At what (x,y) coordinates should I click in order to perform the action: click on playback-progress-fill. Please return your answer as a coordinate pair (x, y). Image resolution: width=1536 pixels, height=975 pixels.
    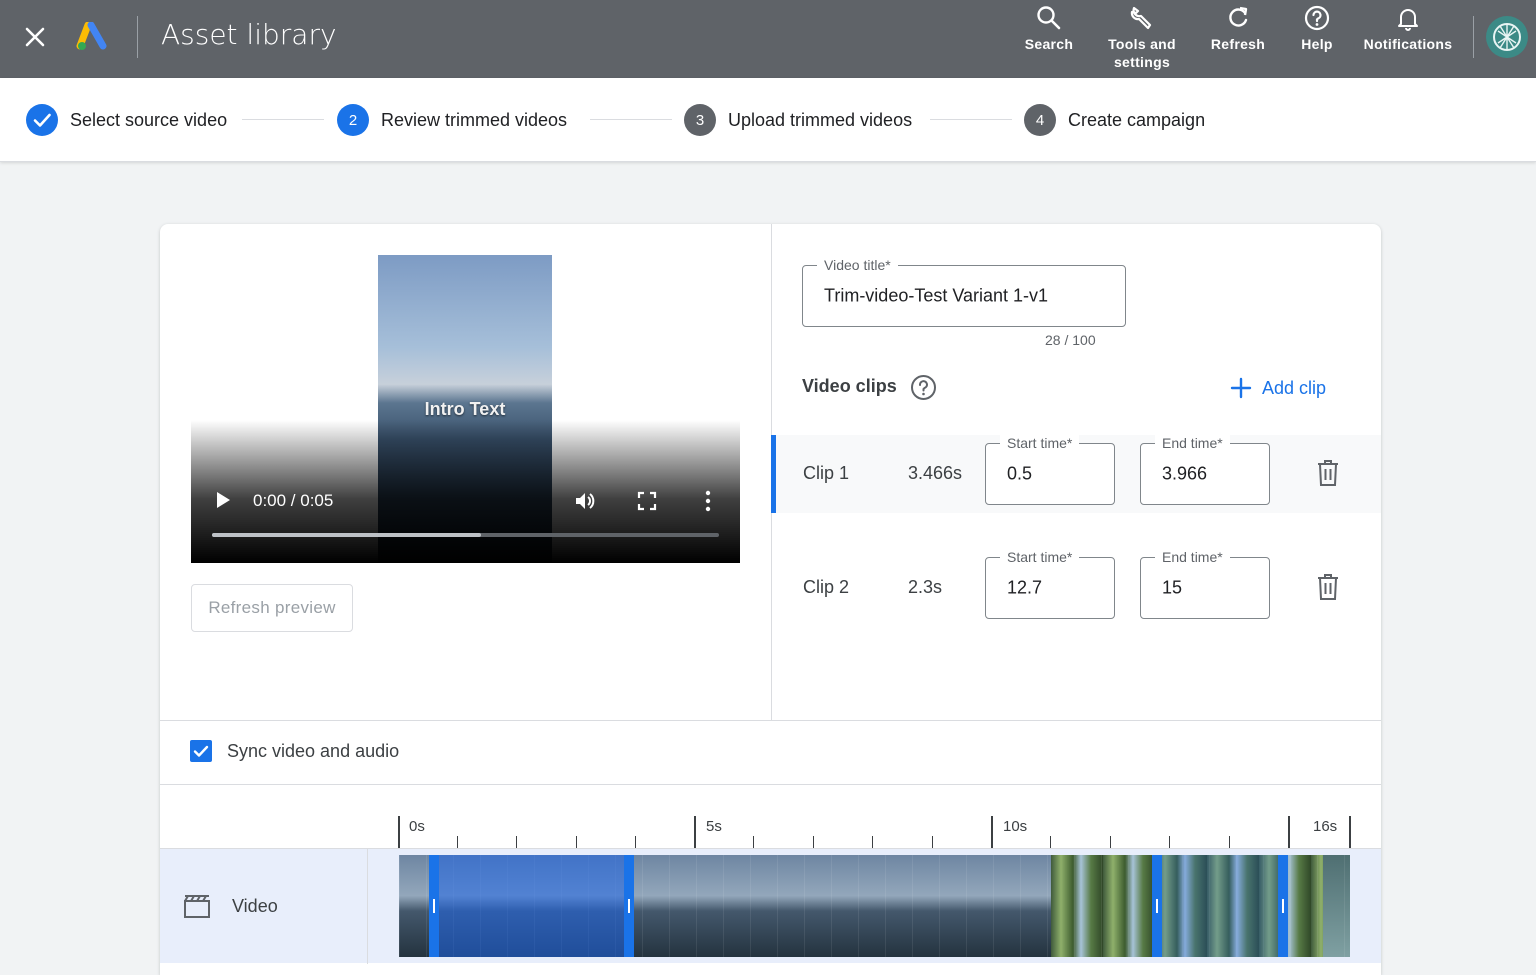
    Looking at the image, I should click on (346, 535).